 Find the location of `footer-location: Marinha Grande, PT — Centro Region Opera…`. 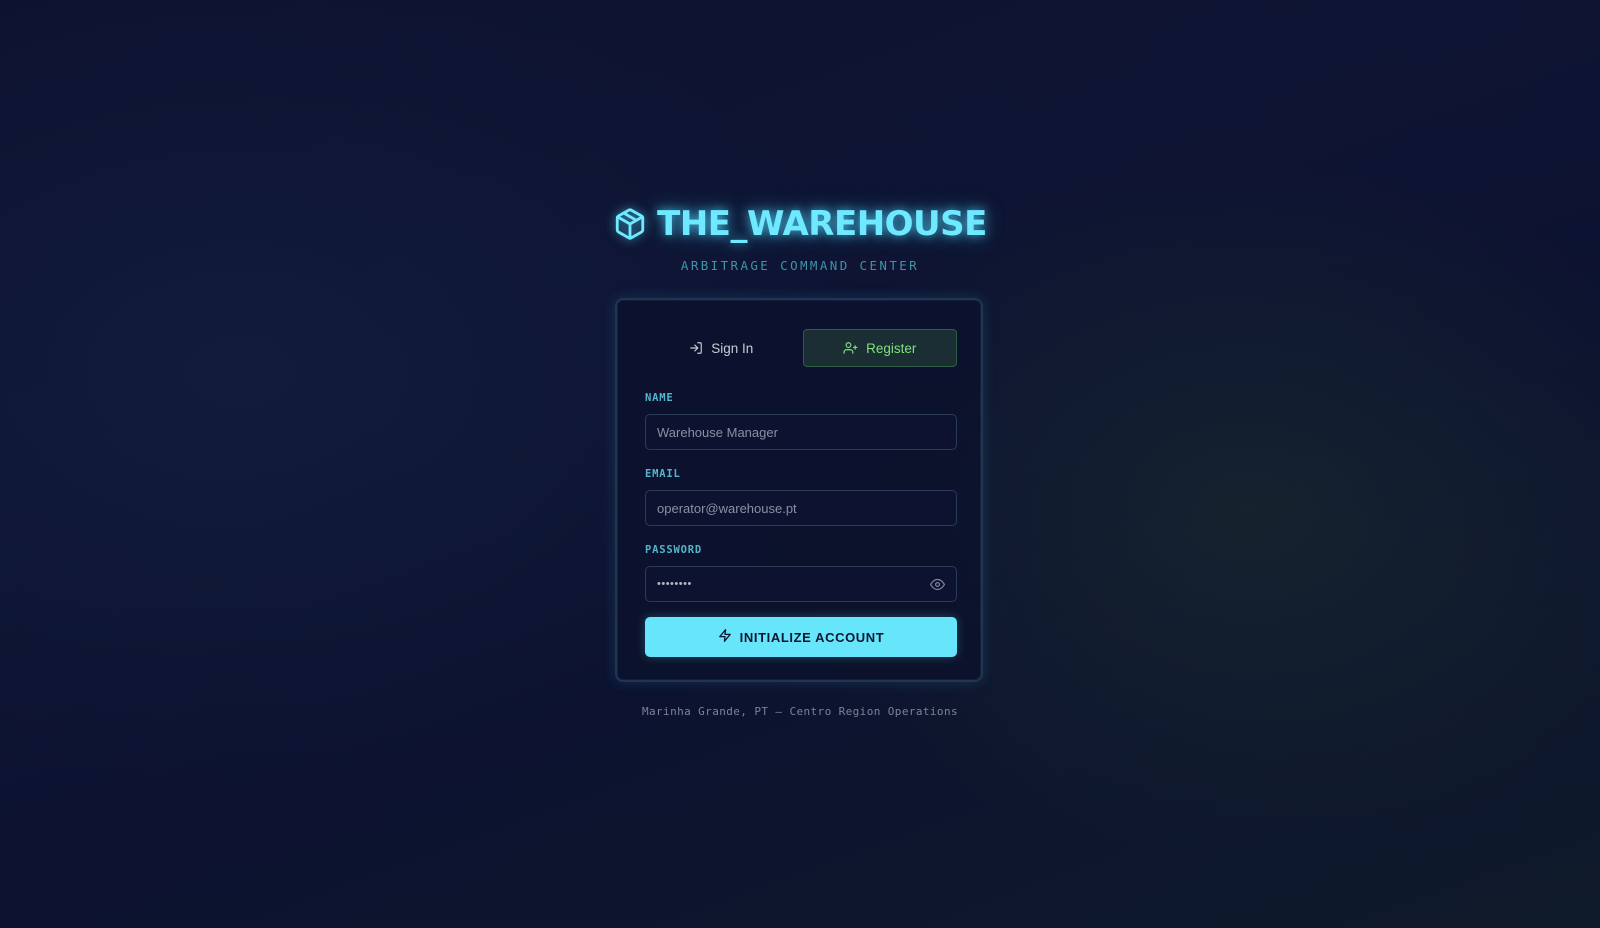

footer-location: Marinha Grande, PT — Centro Region Opera… is located at coordinates (799, 711).